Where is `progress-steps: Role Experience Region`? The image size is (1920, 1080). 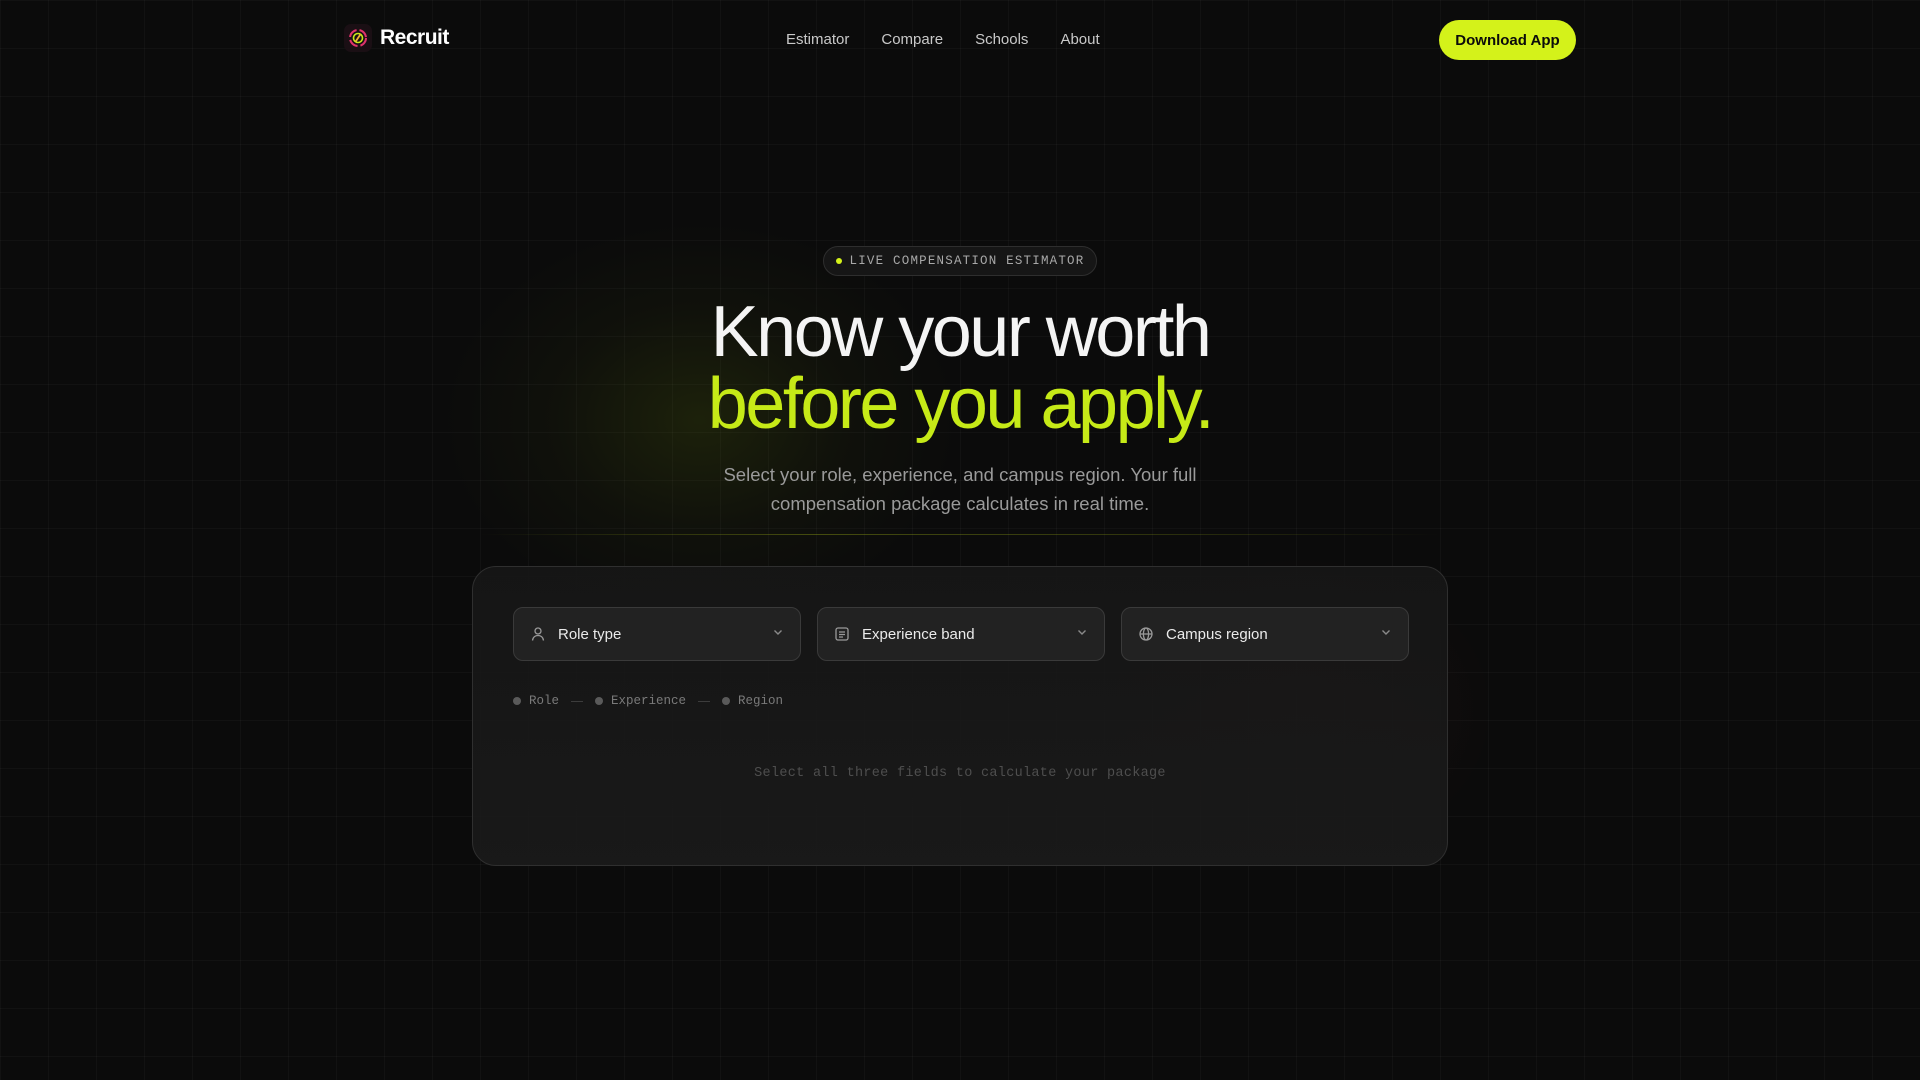
progress-steps: Role Experience Region is located at coordinates (648, 701).